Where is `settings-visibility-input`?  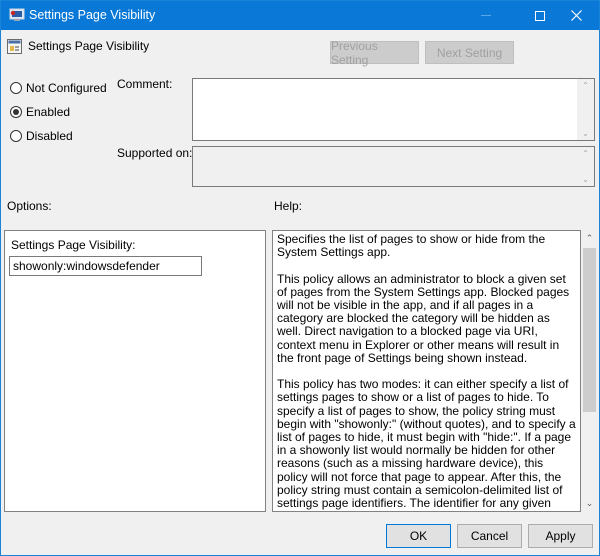 settings-visibility-input is located at coordinates (105, 266).